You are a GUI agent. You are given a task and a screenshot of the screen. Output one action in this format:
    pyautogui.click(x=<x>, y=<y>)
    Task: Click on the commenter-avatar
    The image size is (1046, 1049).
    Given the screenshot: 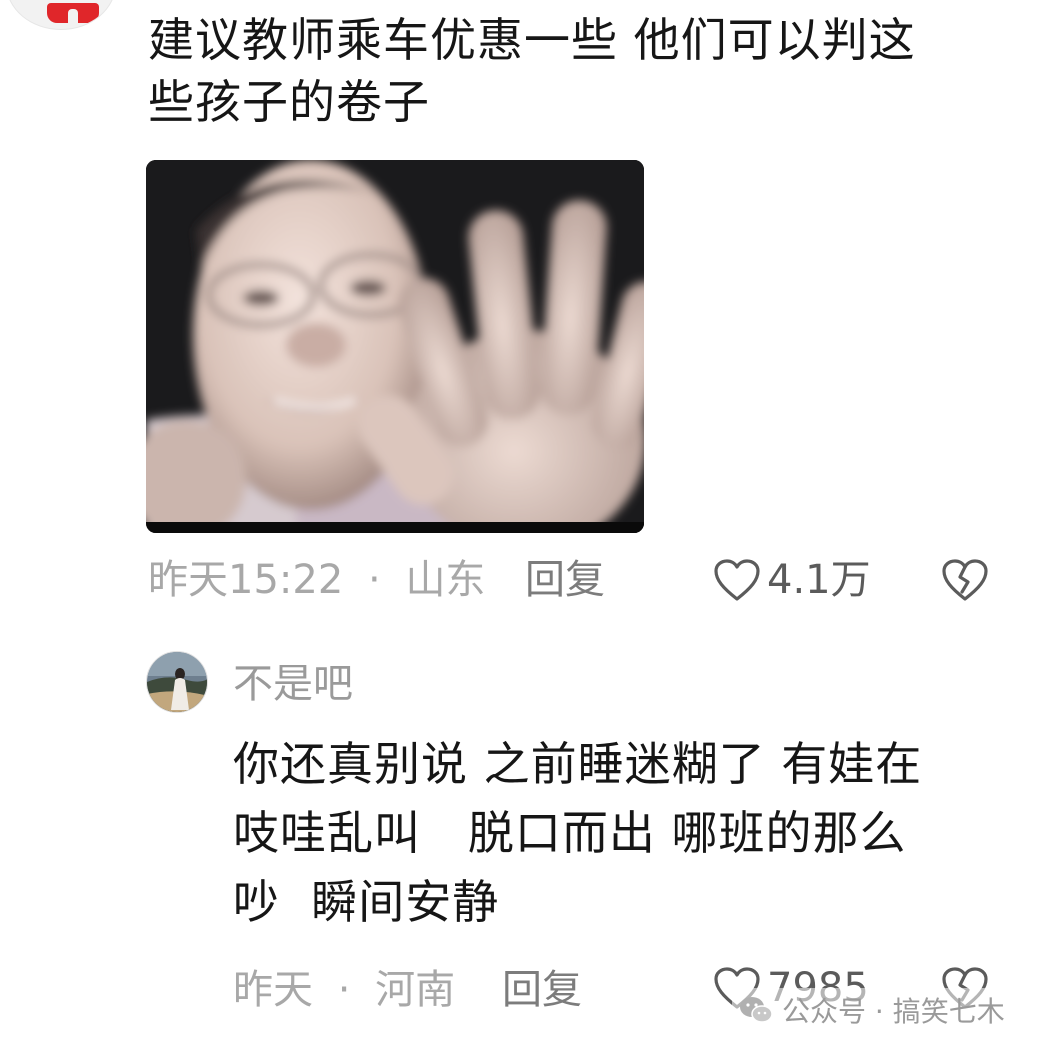 What is the action you would take?
    pyautogui.click(x=61, y=15)
    